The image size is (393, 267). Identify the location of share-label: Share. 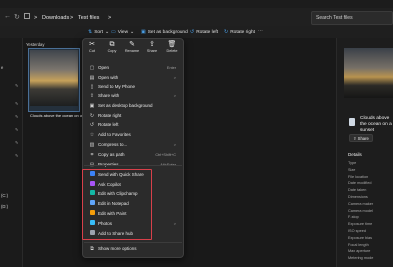
(363, 138).